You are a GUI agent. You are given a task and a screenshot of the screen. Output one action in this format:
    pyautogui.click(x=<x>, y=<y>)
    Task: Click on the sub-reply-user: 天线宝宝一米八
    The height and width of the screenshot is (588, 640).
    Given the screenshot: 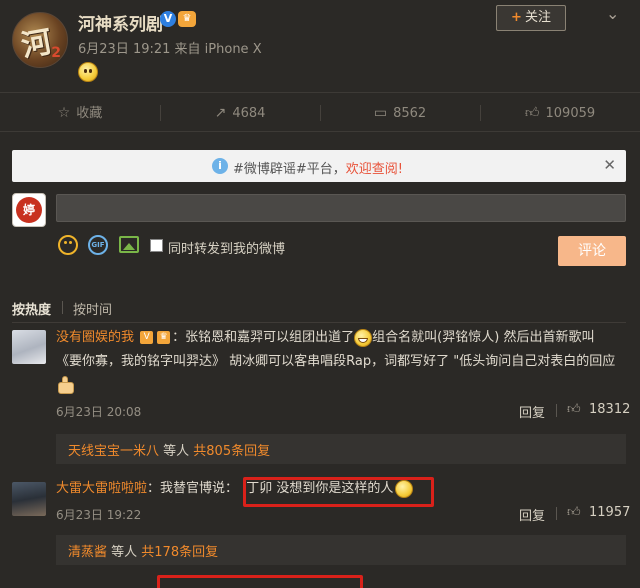 What is the action you would take?
    pyautogui.click(x=113, y=451)
    